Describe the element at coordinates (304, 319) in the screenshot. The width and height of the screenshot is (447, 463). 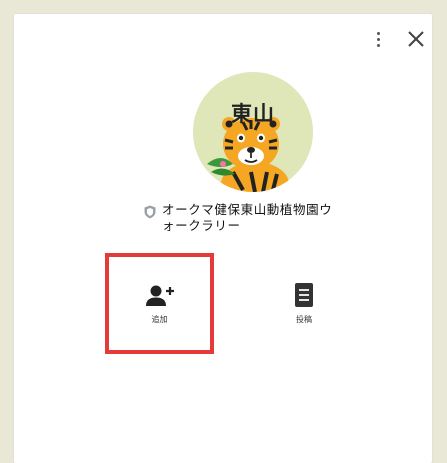
I see `post-label: 投稿` at that location.